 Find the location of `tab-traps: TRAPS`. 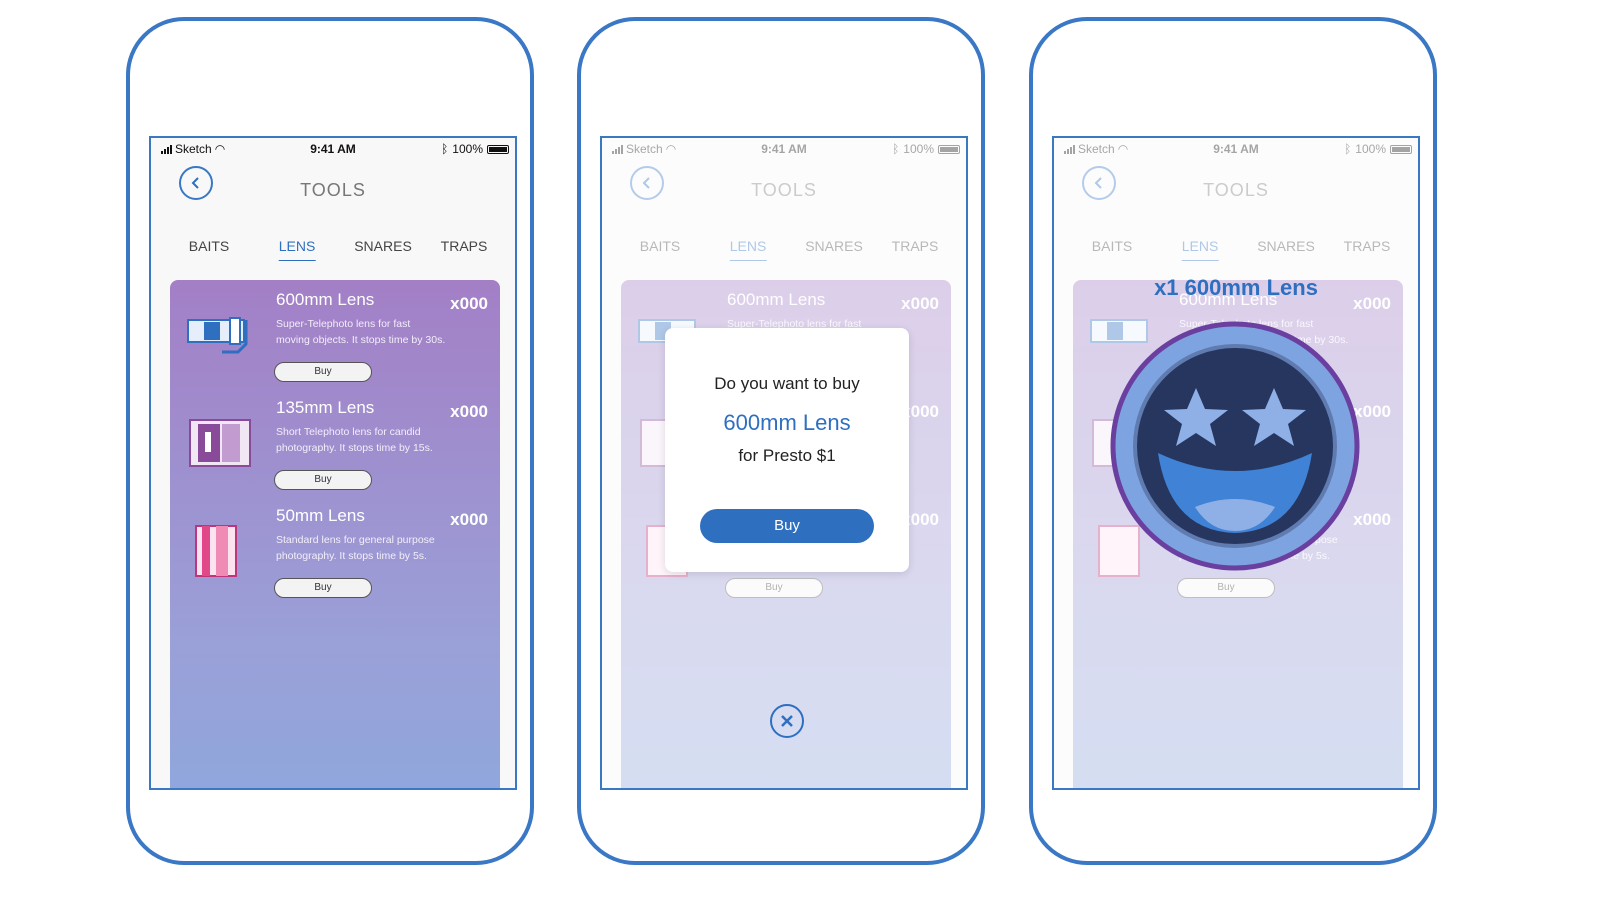

tab-traps: TRAPS is located at coordinates (464, 249).